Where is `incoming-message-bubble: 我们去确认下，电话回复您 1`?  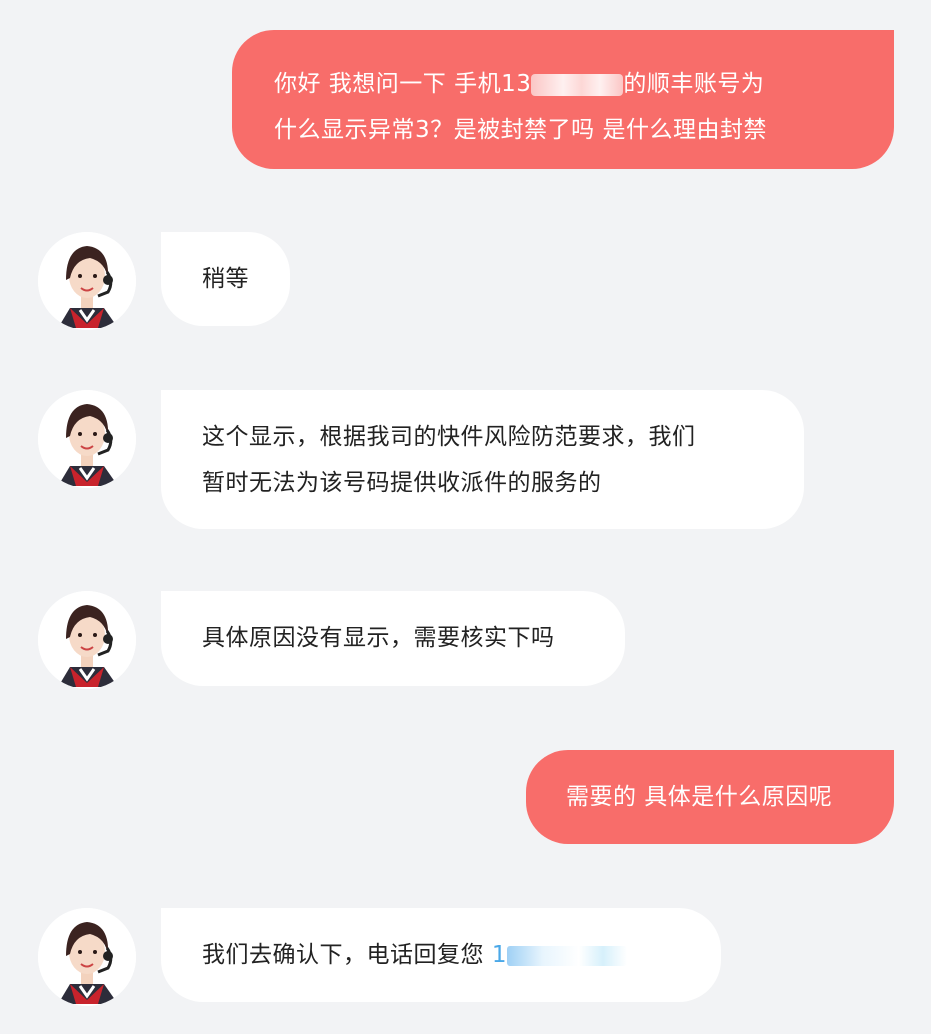
incoming-message-bubble: 我们去确认下，电话回复您 1 is located at coordinates (441, 955).